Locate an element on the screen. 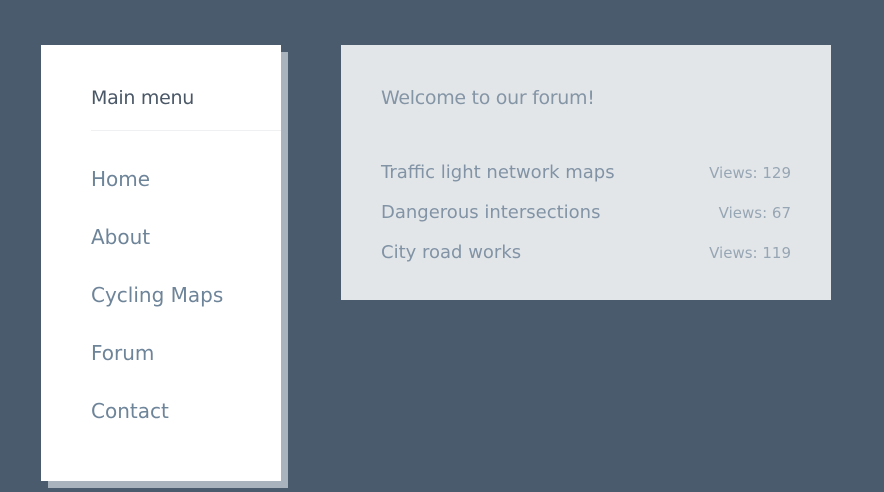 This screenshot has height=492, width=884. menu-item-about: About is located at coordinates (157, 252).